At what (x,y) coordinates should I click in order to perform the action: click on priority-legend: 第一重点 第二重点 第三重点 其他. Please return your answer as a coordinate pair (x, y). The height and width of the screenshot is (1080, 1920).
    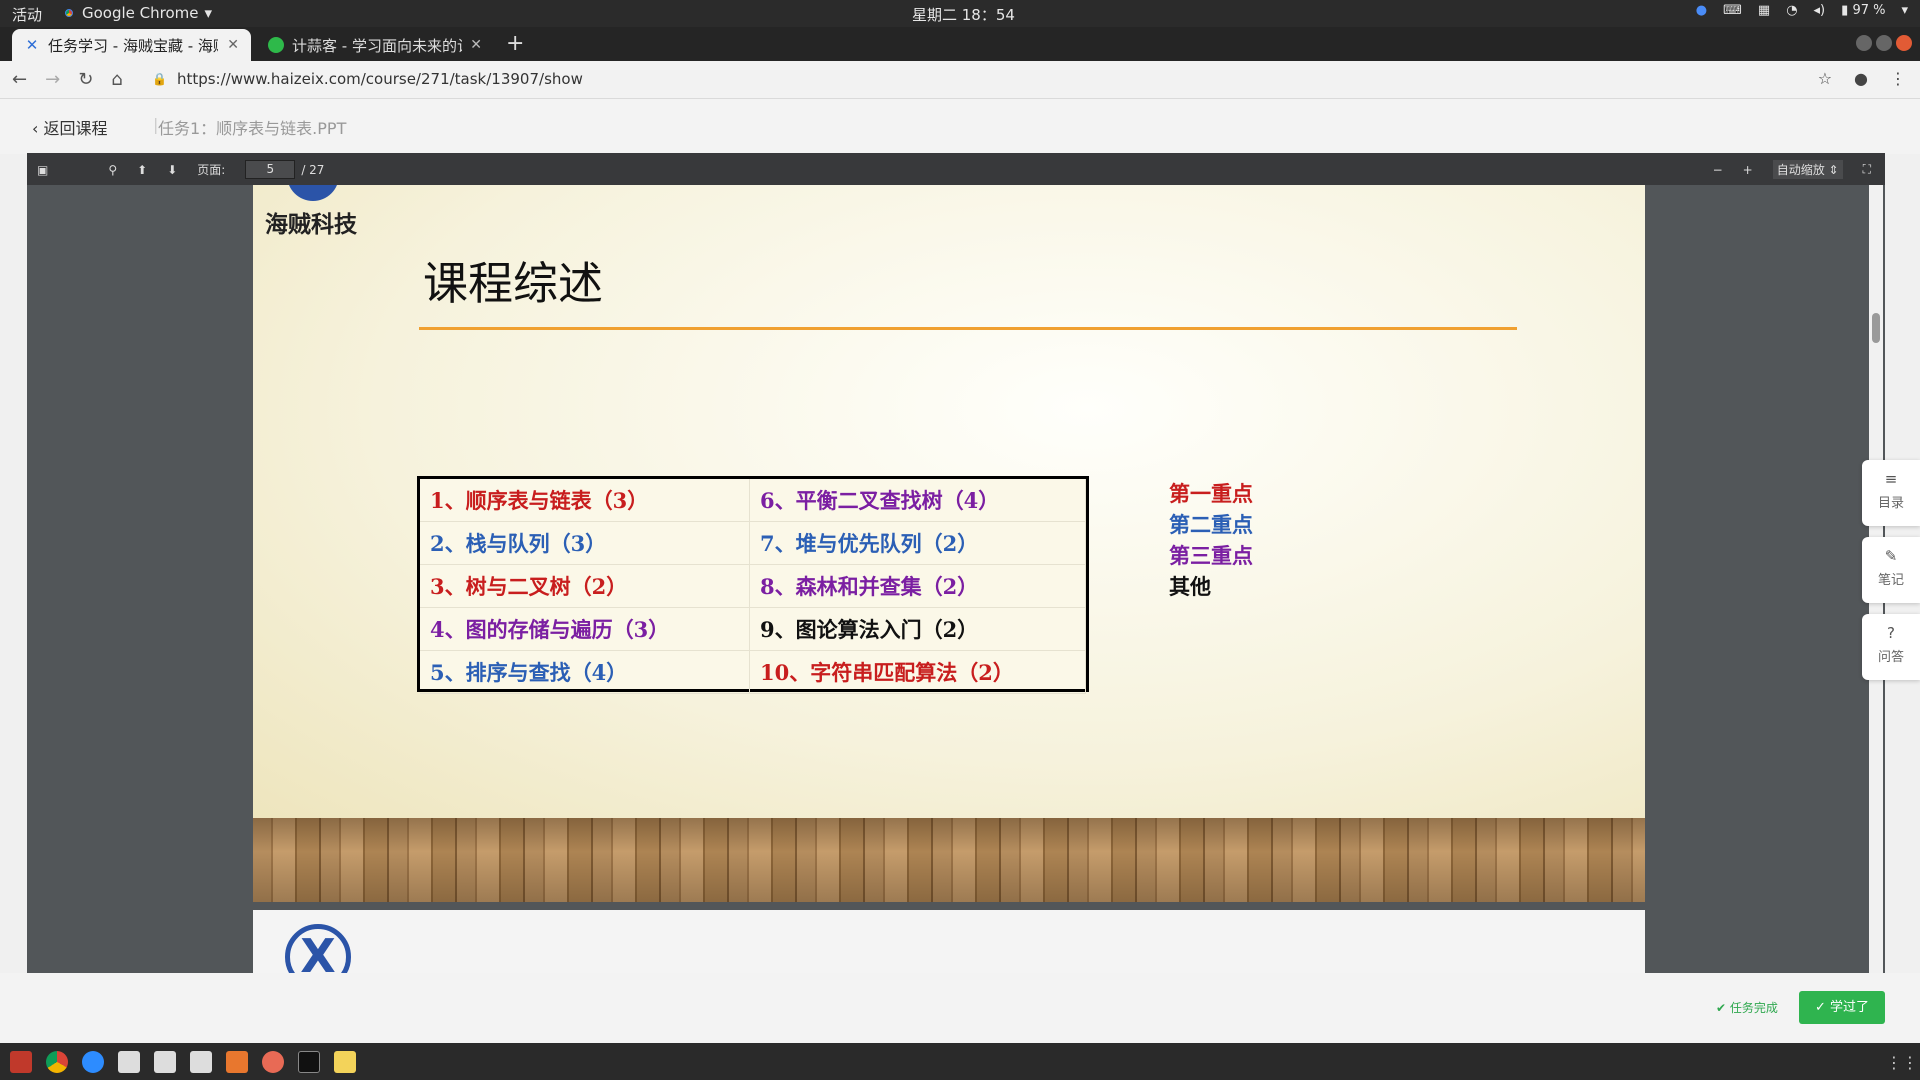
    Looking at the image, I should click on (1211, 540).